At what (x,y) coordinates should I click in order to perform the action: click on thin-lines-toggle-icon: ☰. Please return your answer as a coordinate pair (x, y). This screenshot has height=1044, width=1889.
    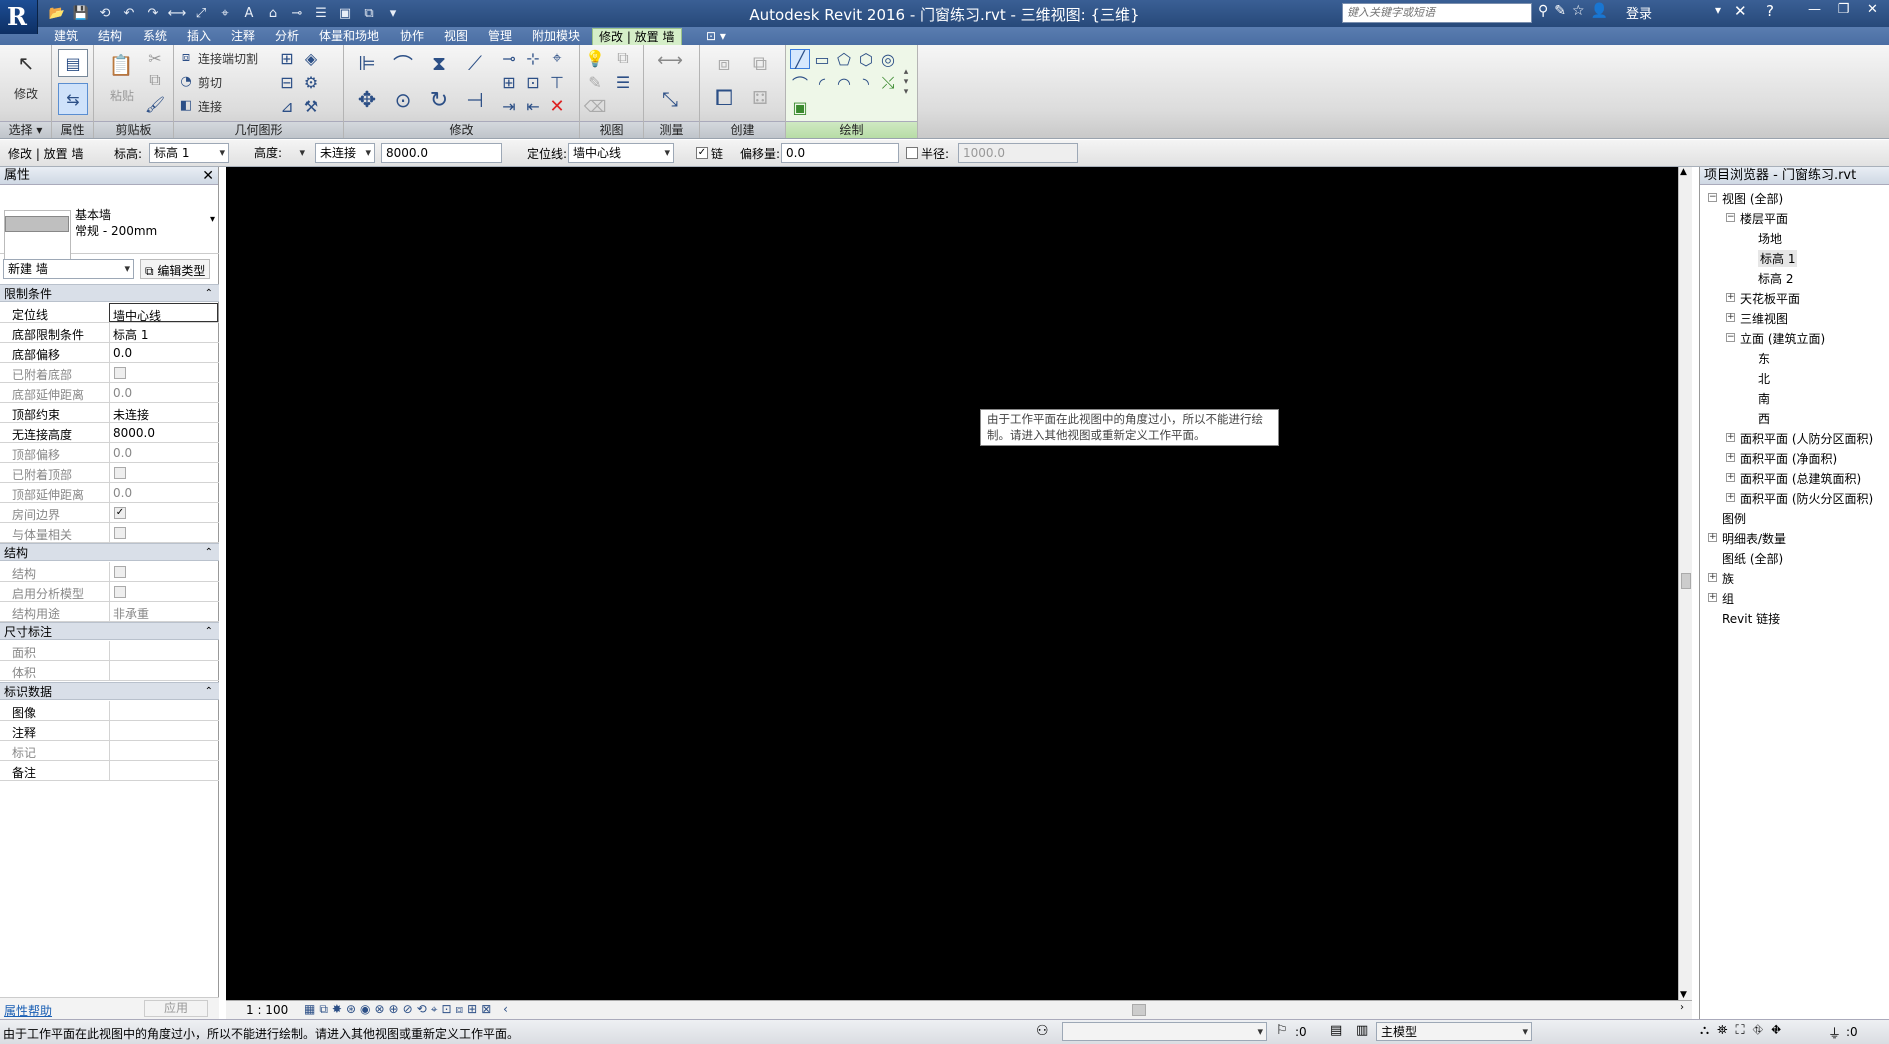
    Looking at the image, I should click on (623, 82).